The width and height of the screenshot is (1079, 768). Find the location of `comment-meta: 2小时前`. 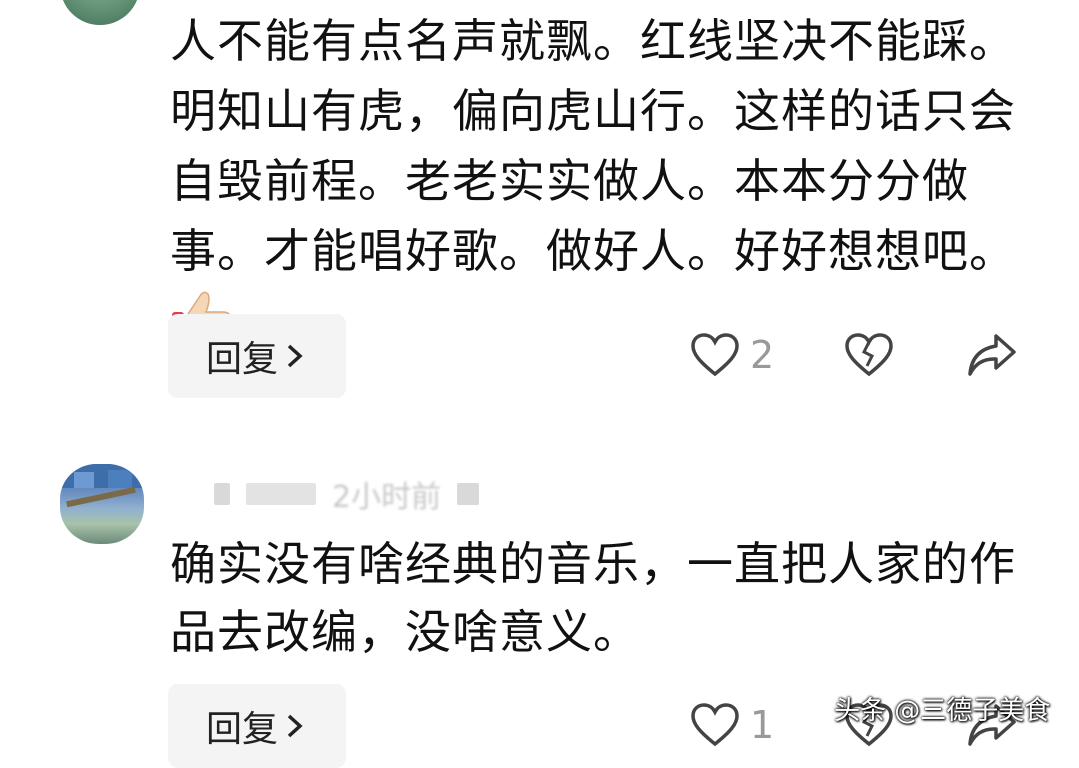

comment-meta: 2小时前 is located at coordinates (347, 495).